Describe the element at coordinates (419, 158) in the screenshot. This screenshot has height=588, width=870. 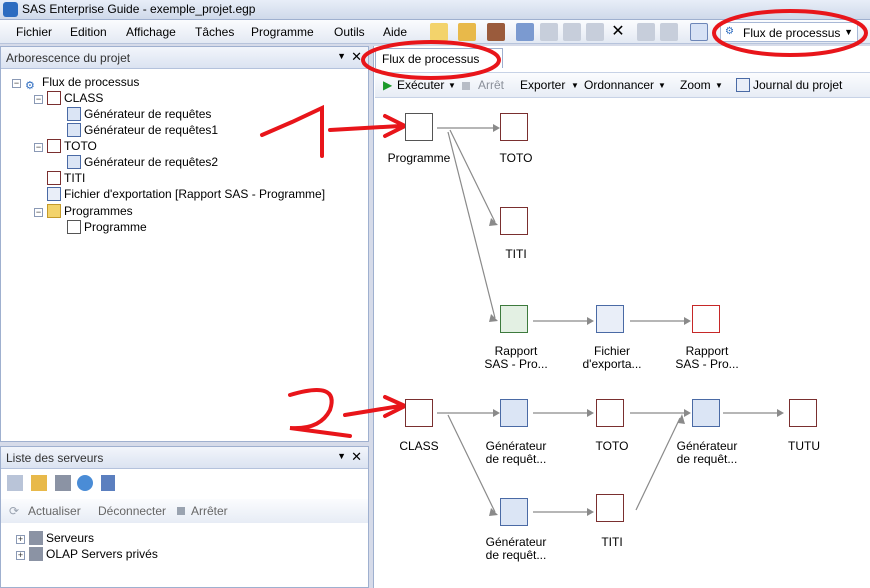
I see `node-programme: Programme` at that location.